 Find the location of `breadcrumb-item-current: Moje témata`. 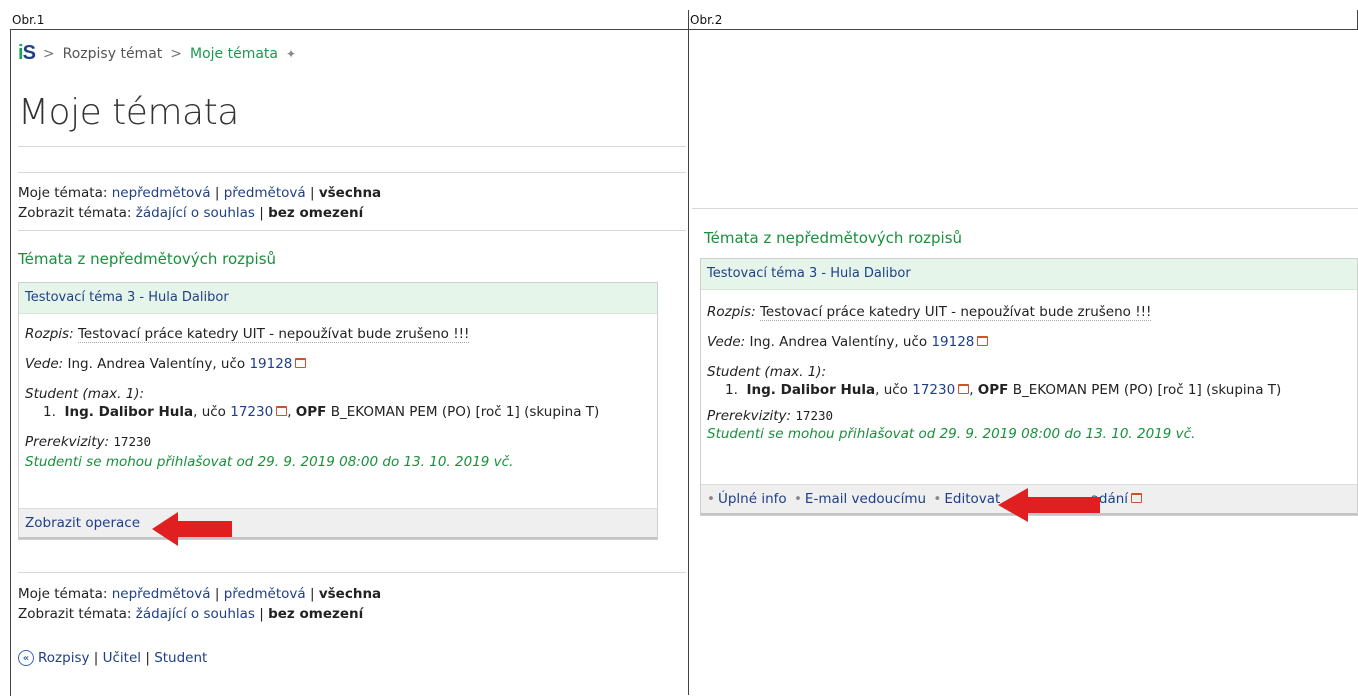

breadcrumb-item-current: Moje témata is located at coordinates (234, 54).